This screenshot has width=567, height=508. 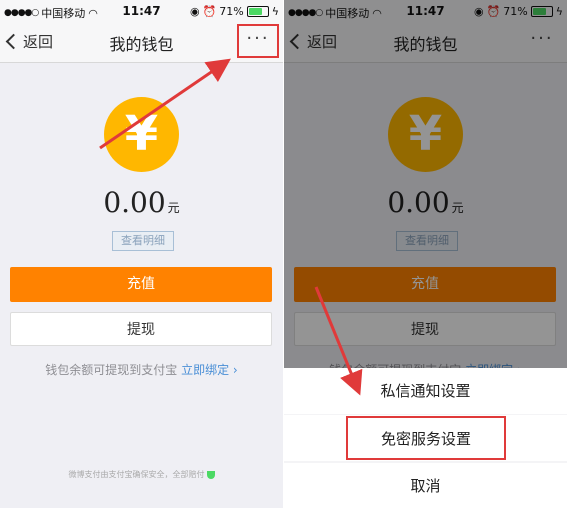 What do you see at coordinates (143, 241) in the screenshot?
I see `view-details-button: 查看明细` at bounding box center [143, 241].